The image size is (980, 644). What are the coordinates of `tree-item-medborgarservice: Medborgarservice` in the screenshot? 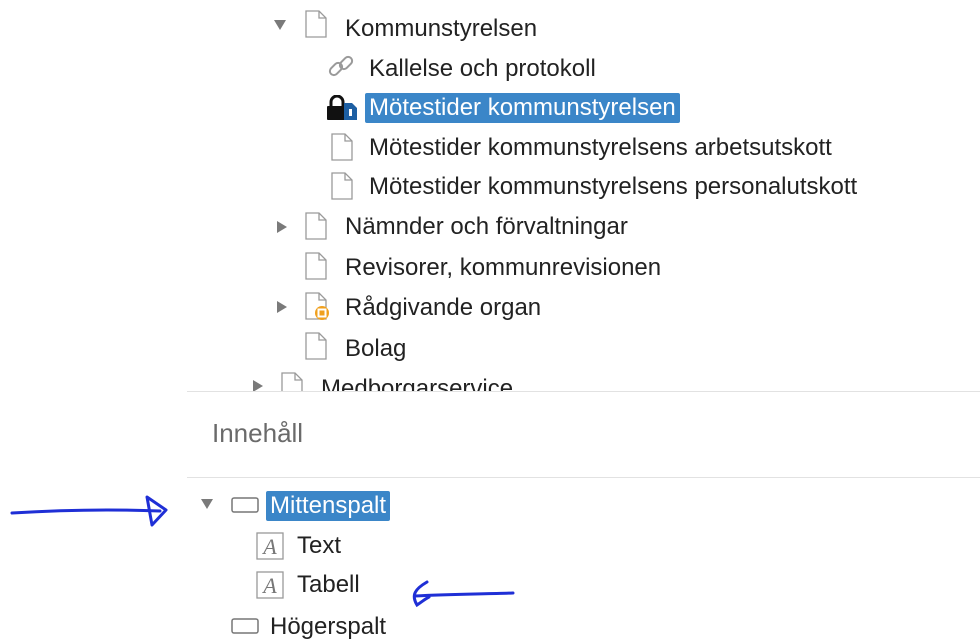 It's located at (417, 382).